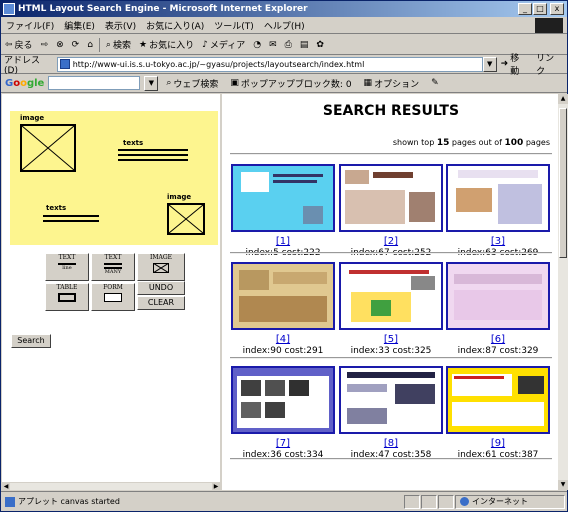  I want to click on clear-button: CLEAR, so click(161, 303).